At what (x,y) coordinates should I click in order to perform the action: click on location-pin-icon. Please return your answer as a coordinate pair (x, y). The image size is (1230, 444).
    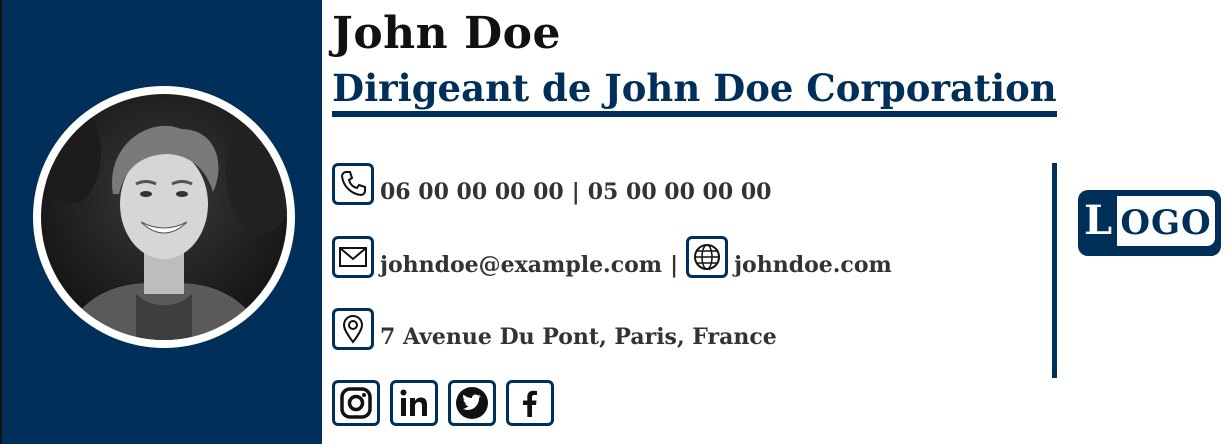
    Looking at the image, I should click on (353, 329).